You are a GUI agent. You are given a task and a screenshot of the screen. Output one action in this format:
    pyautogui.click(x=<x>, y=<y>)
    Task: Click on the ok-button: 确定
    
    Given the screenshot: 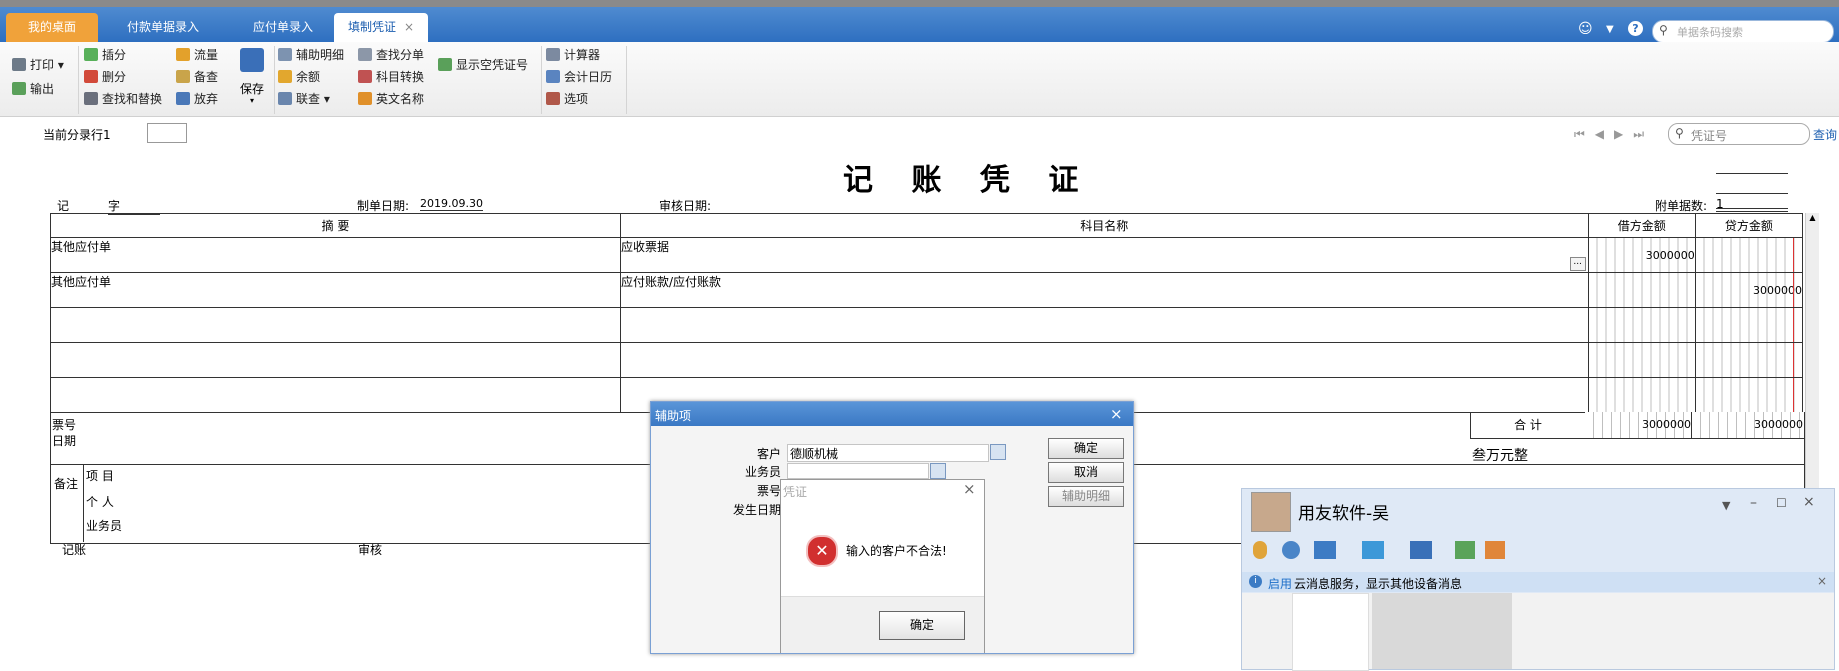 What is the action you would take?
    pyautogui.click(x=1086, y=448)
    